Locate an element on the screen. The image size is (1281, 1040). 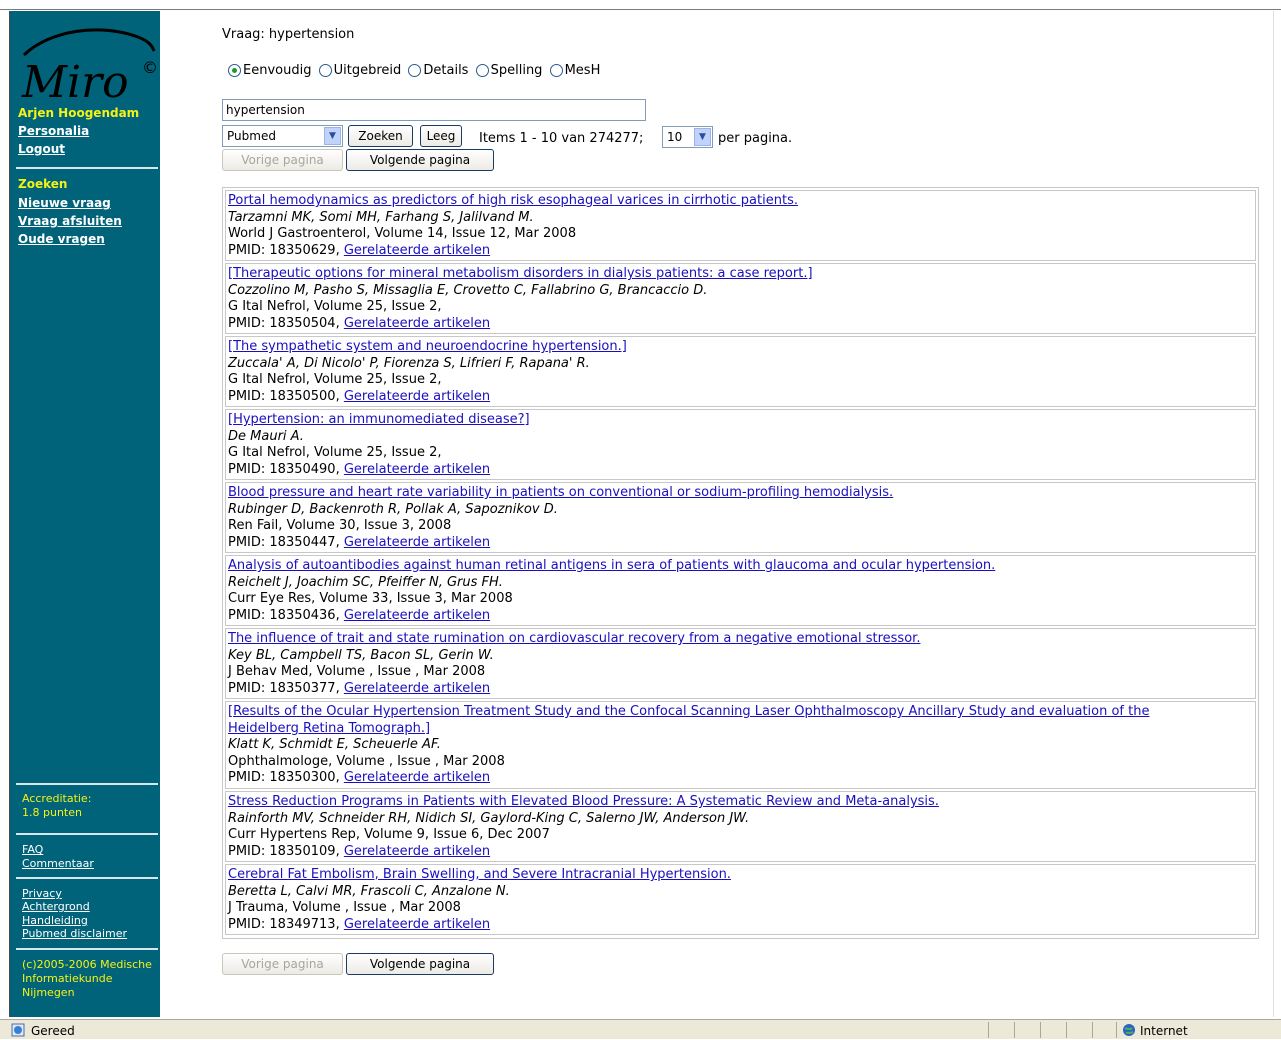
pubmed-disclaimer-link: Pubmed disclaimer is located at coordinates (74, 934).